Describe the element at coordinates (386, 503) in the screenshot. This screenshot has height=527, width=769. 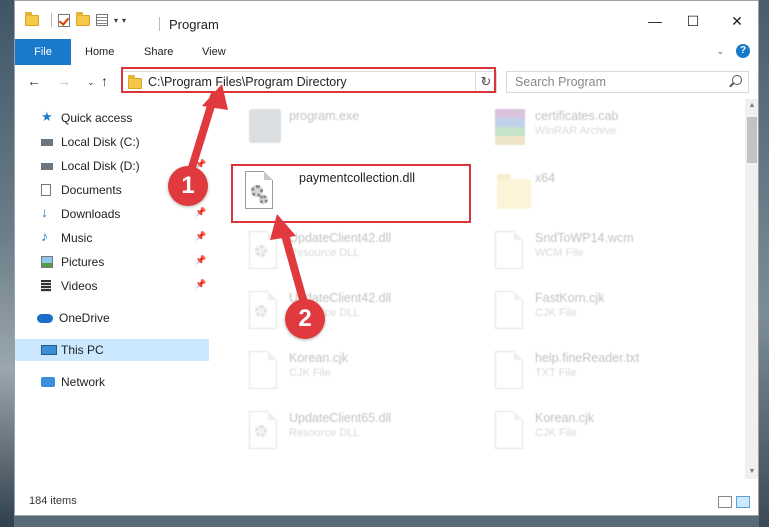
I see `status-bar: 184 items` at that location.